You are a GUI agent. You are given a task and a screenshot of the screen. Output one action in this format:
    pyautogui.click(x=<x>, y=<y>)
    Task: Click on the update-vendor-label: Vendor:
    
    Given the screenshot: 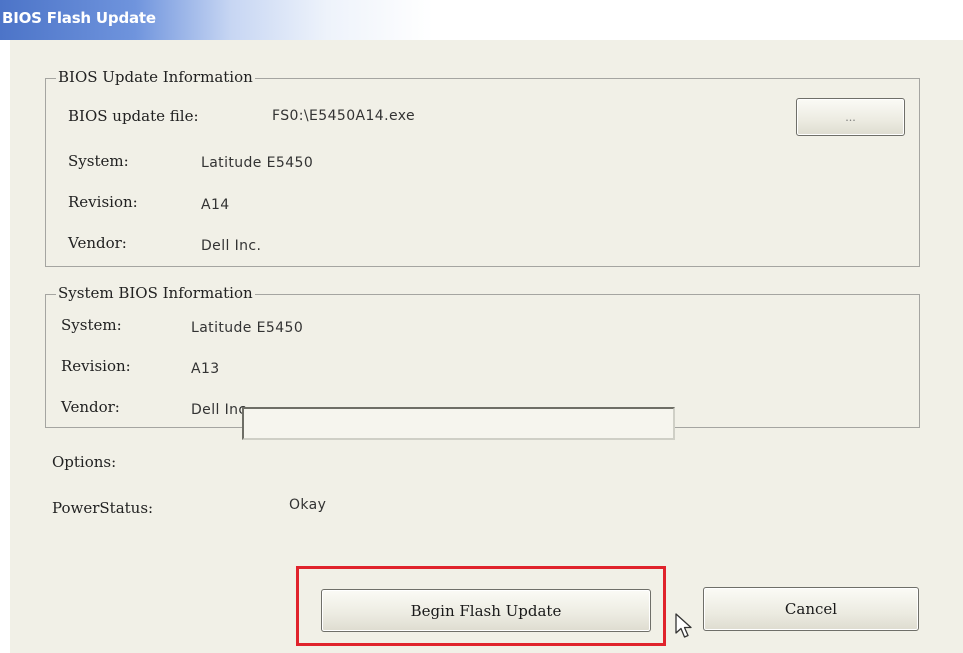 What is the action you would take?
    pyautogui.click(x=97, y=243)
    